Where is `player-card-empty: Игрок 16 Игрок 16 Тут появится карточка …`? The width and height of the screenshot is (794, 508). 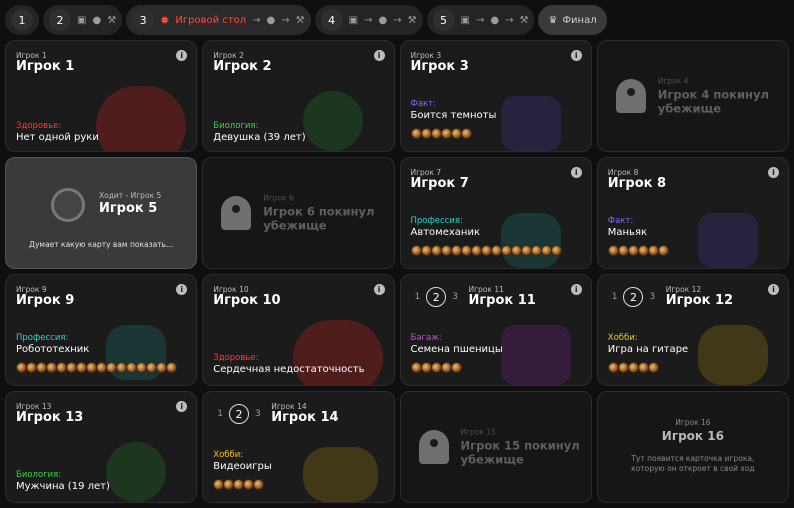
player-card-empty: Игрок 16 Игрок 16 Тут появится карточка … is located at coordinates (692, 447).